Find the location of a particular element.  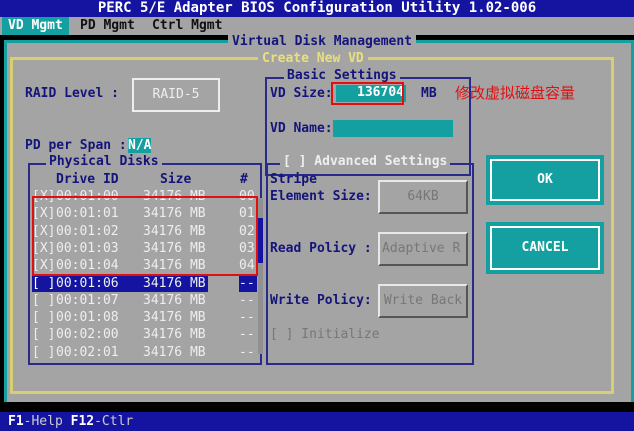

tab-ctrl-mgmt: Ctrl Mgmt is located at coordinates (187, 26).